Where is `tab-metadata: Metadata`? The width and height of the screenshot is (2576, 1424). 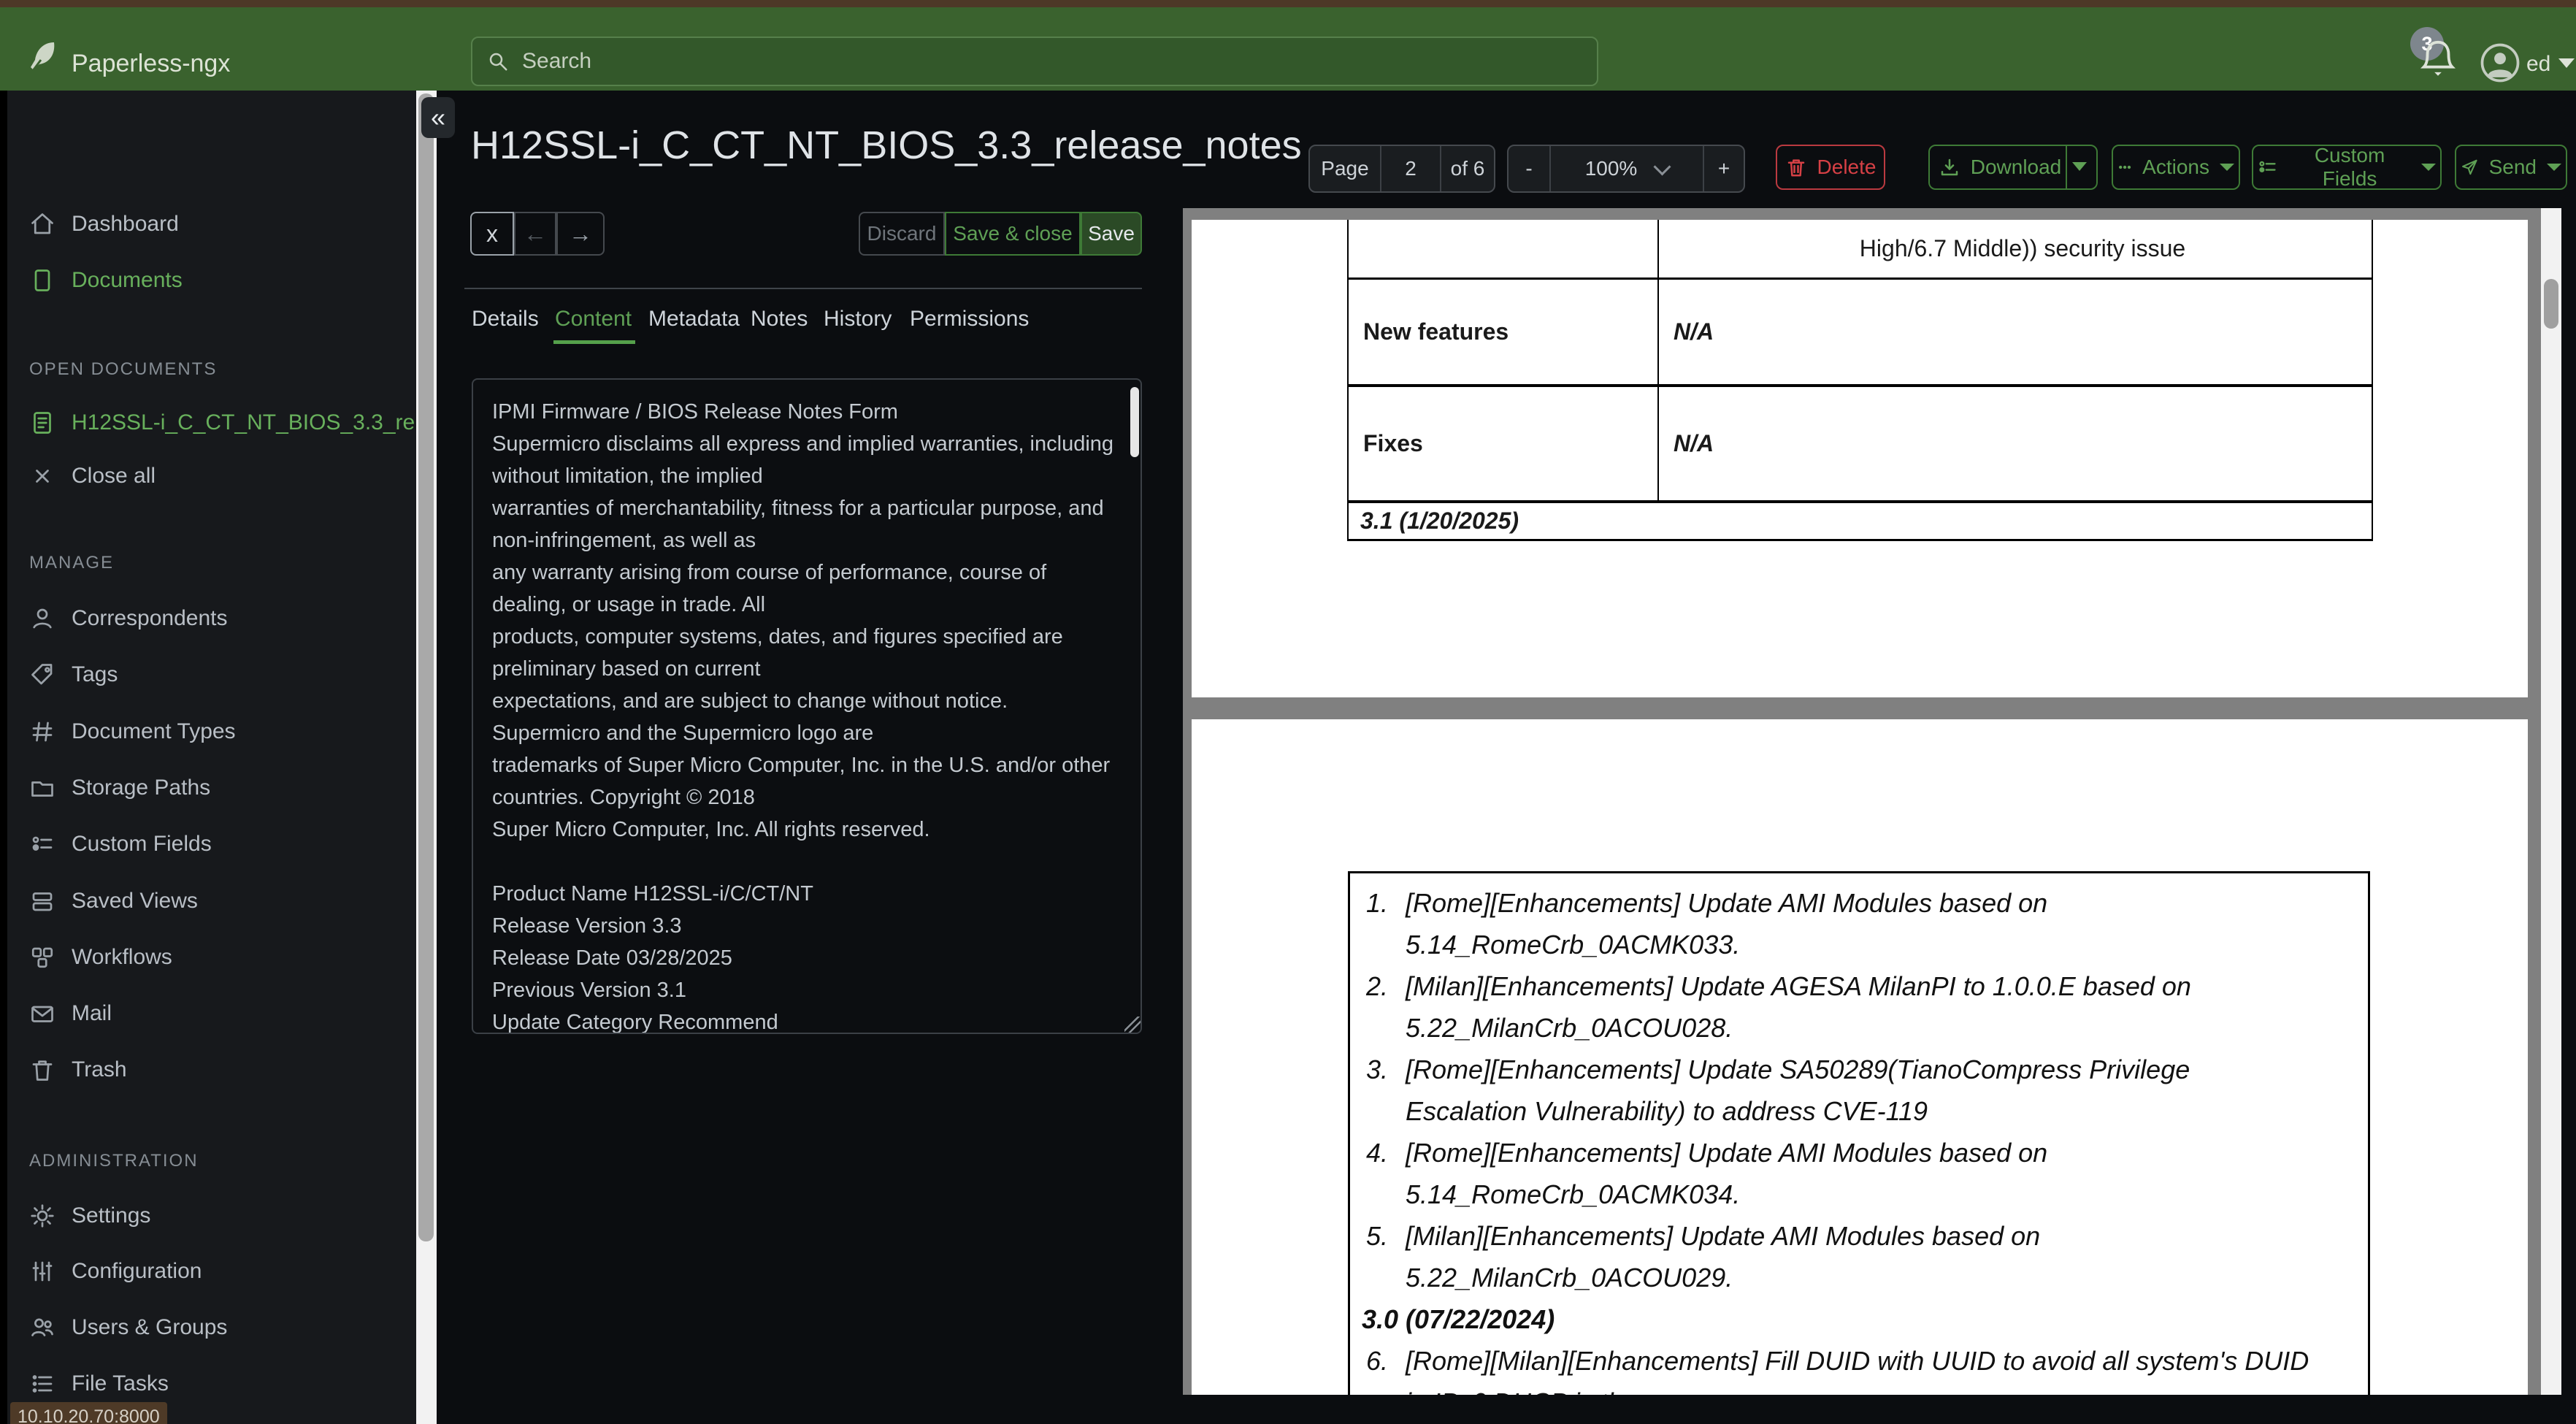 tab-metadata: Metadata is located at coordinates (694, 320).